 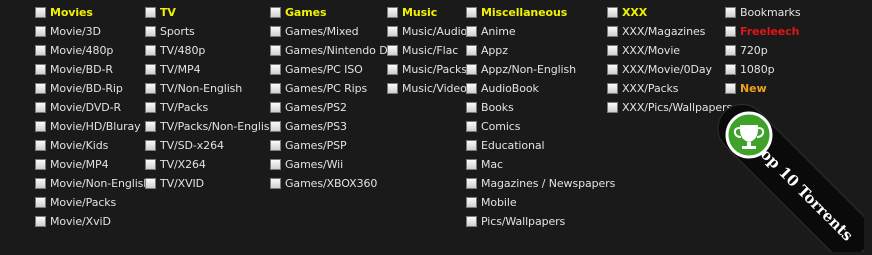 What do you see at coordinates (540, 183) in the screenshot?
I see `category-magazines-newspapers: Magazines / Newspapers` at bounding box center [540, 183].